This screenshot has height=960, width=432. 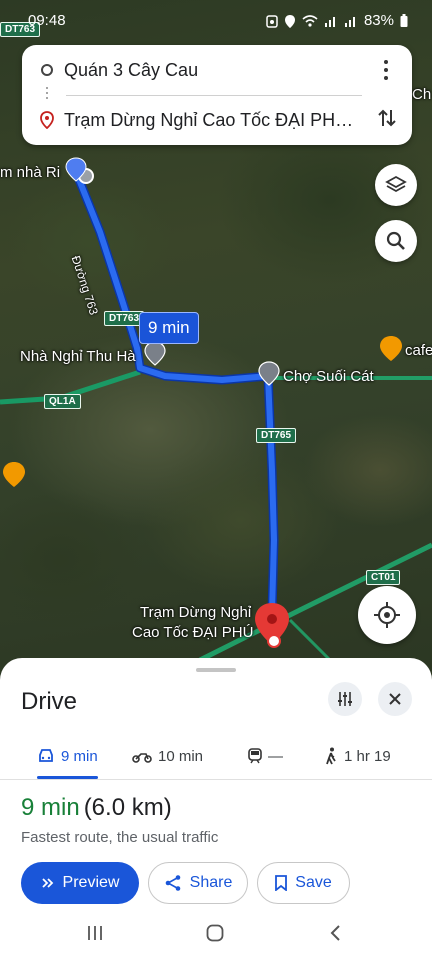 I want to click on notification-icon, so click(x=272, y=21).